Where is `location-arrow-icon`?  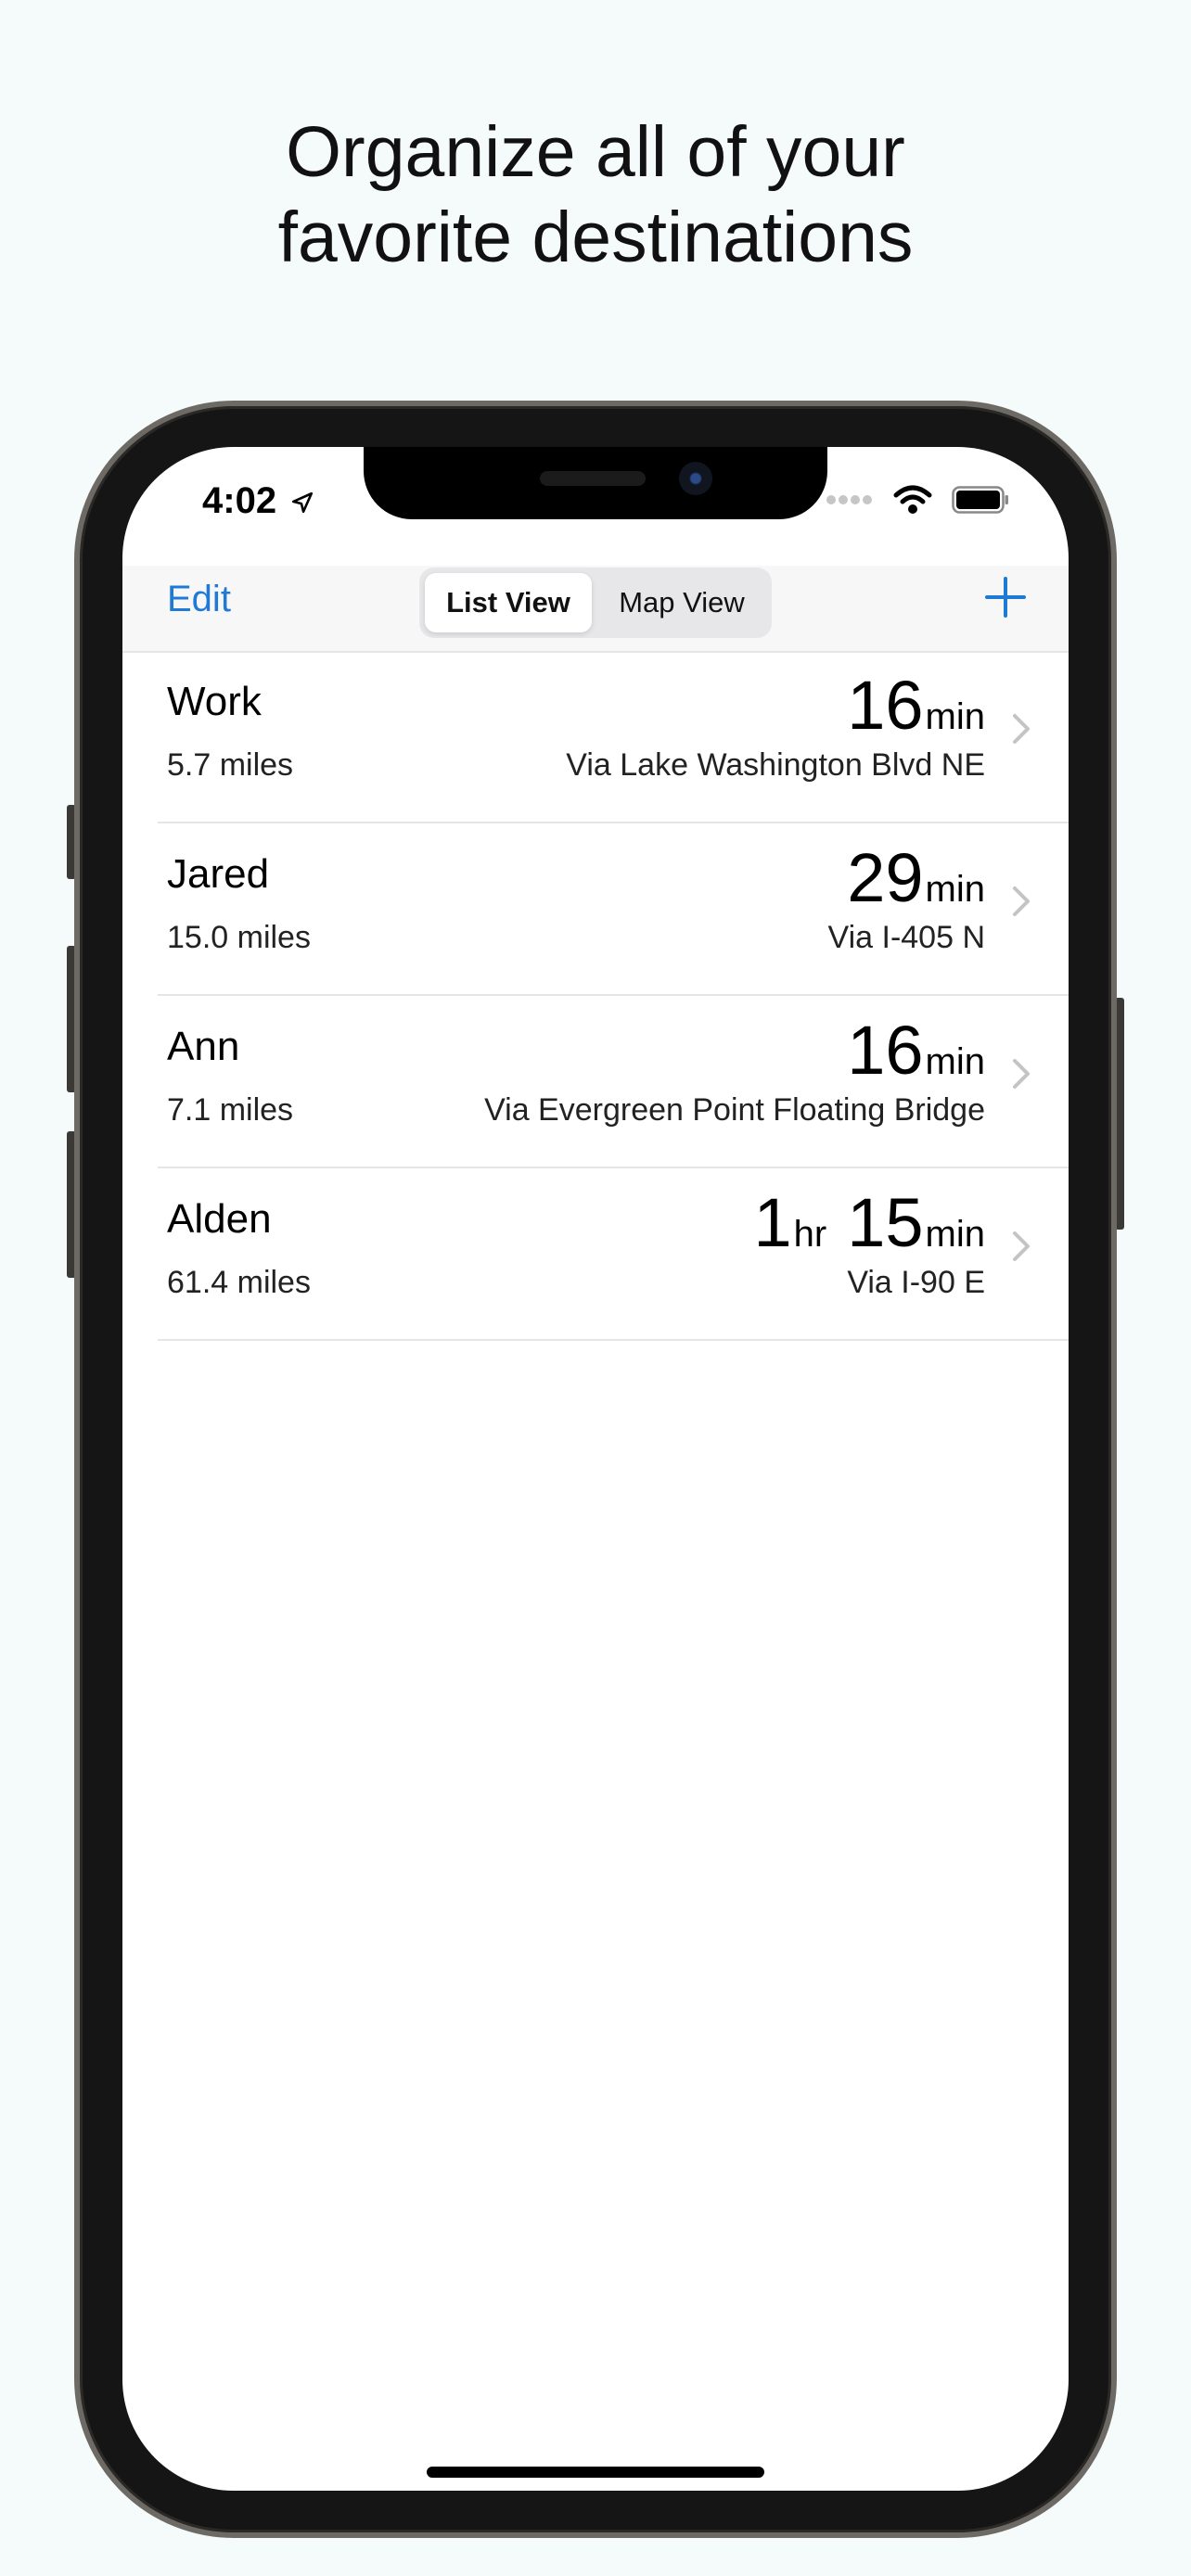
location-arrow-icon is located at coordinates (303, 503).